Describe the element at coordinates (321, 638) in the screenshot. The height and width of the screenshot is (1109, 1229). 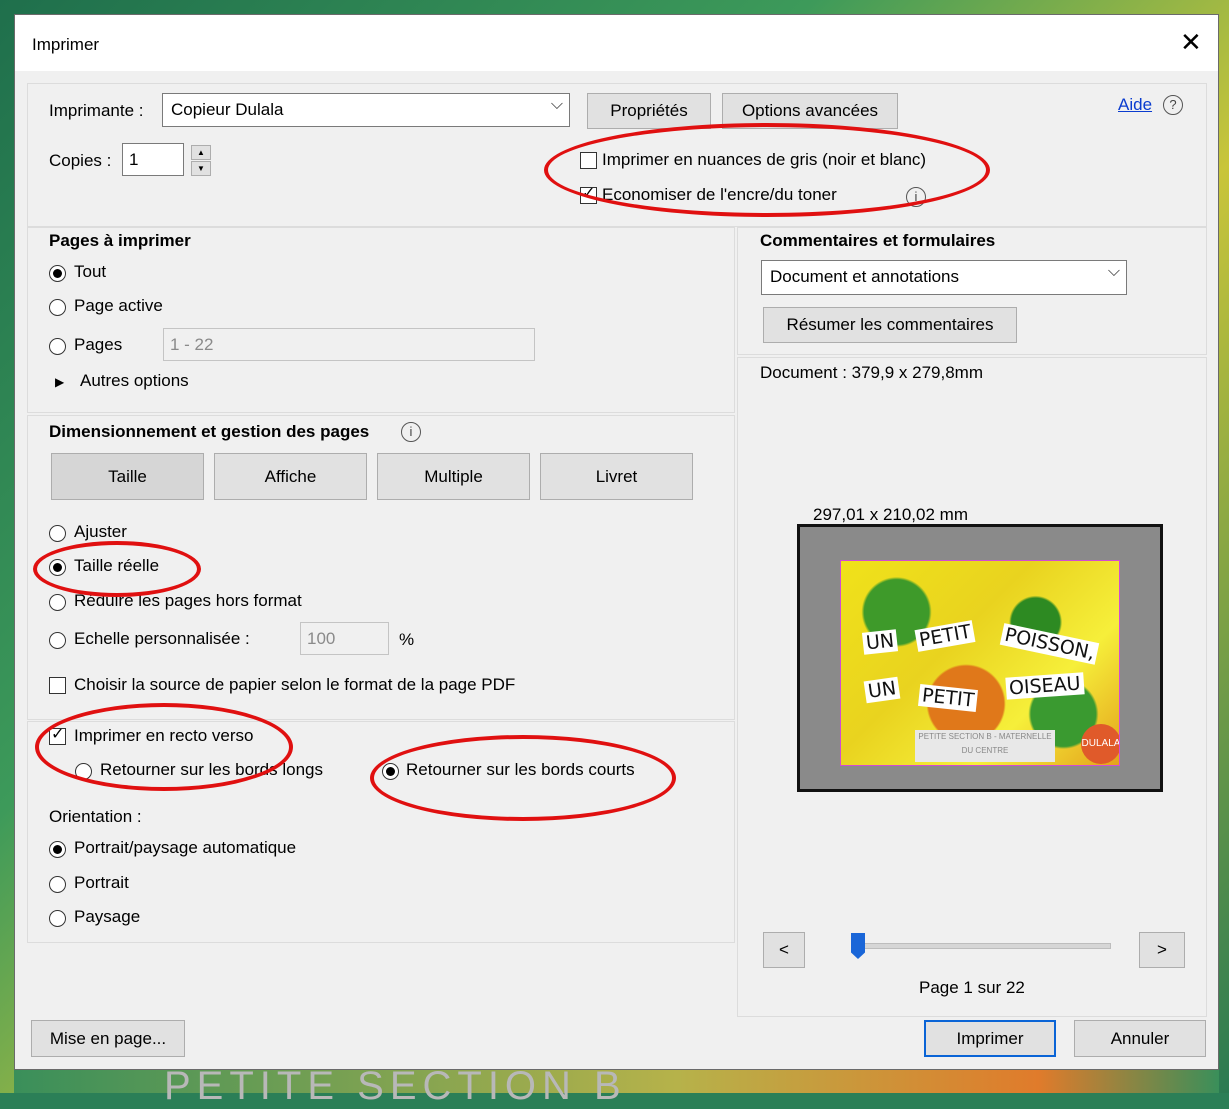
I see `scale-value: 100` at that location.